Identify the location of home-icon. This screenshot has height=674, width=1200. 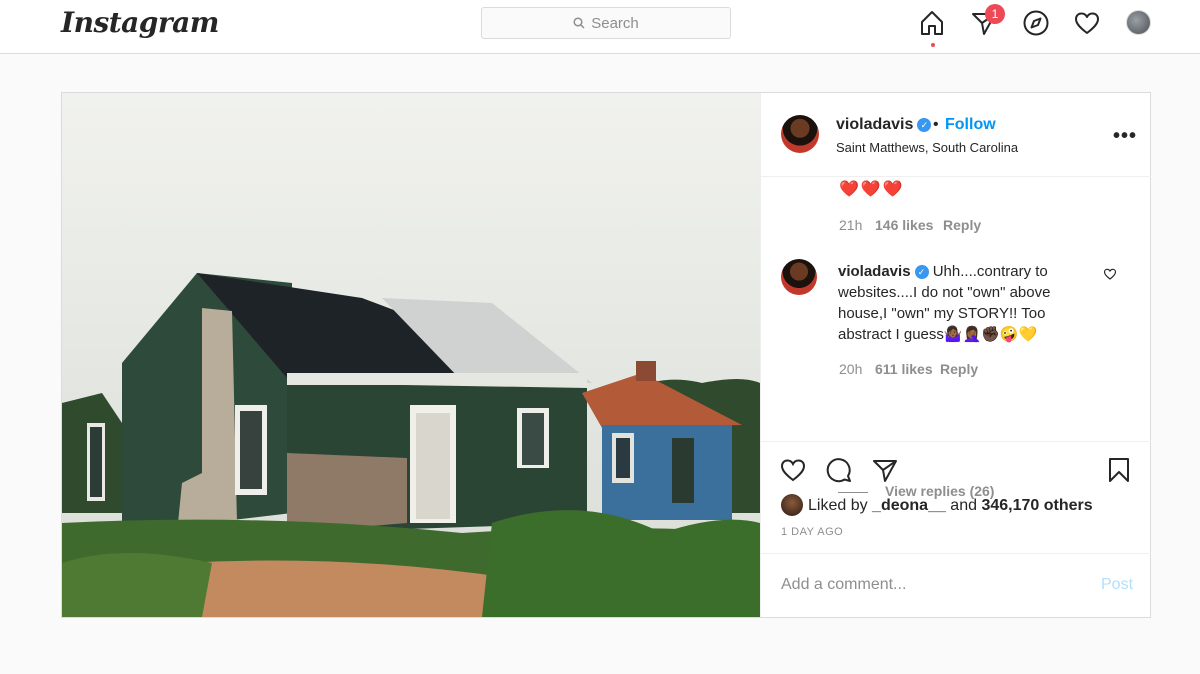
(933, 24).